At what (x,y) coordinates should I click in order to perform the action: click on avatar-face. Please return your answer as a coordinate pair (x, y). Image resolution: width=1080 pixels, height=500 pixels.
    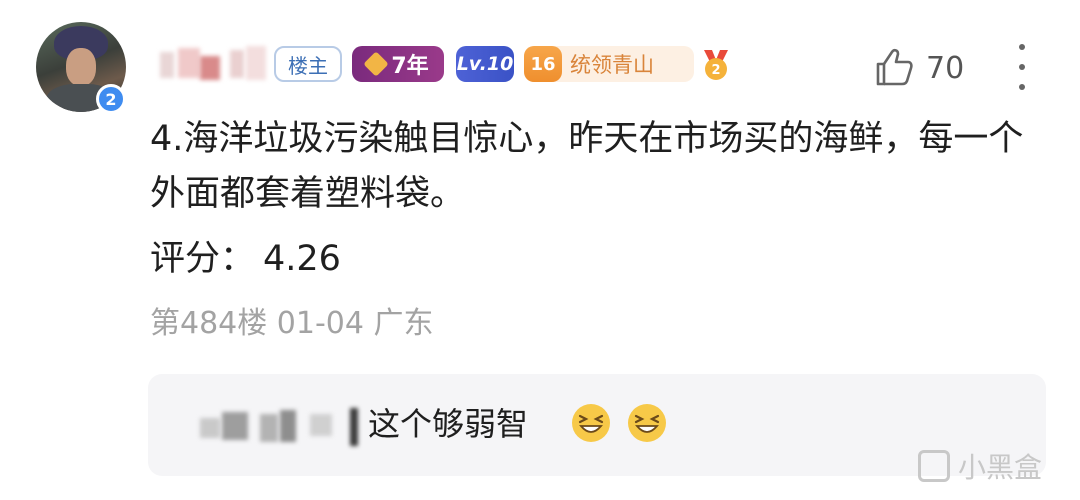
    Looking at the image, I should click on (81, 67).